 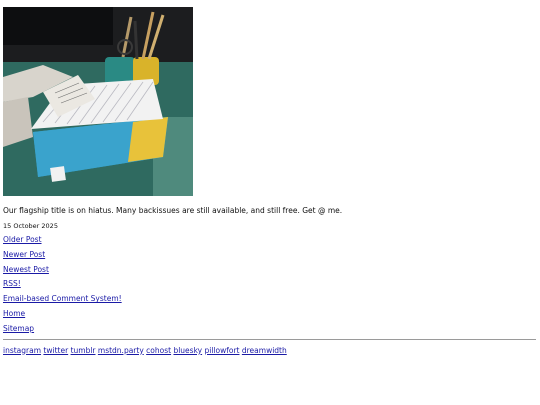 What do you see at coordinates (121, 350) in the screenshot?
I see `mastodon-link: mstdn.party` at bounding box center [121, 350].